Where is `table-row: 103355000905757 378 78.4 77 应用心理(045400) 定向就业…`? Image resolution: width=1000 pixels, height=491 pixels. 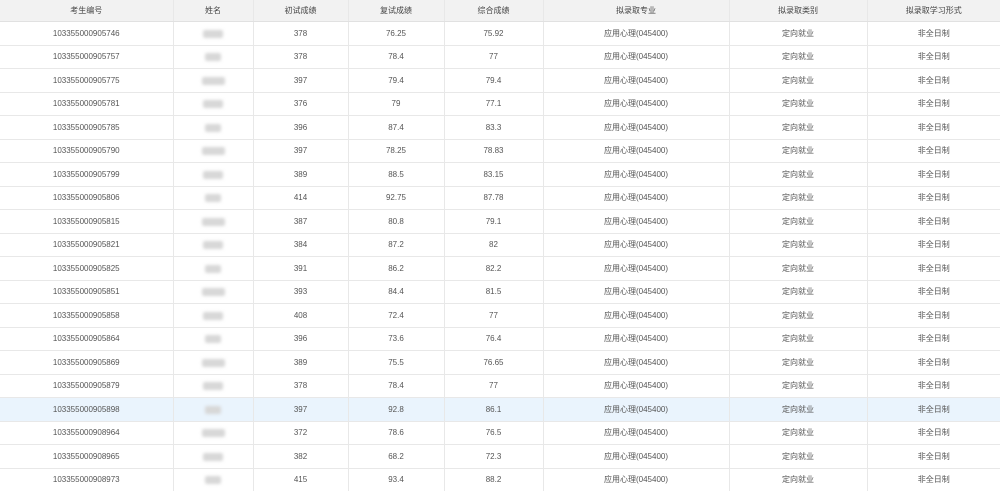
table-row: 103355000905757 378 78.4 77 应用心理(045400) 定向就业… is located at coordinates (500, 57).